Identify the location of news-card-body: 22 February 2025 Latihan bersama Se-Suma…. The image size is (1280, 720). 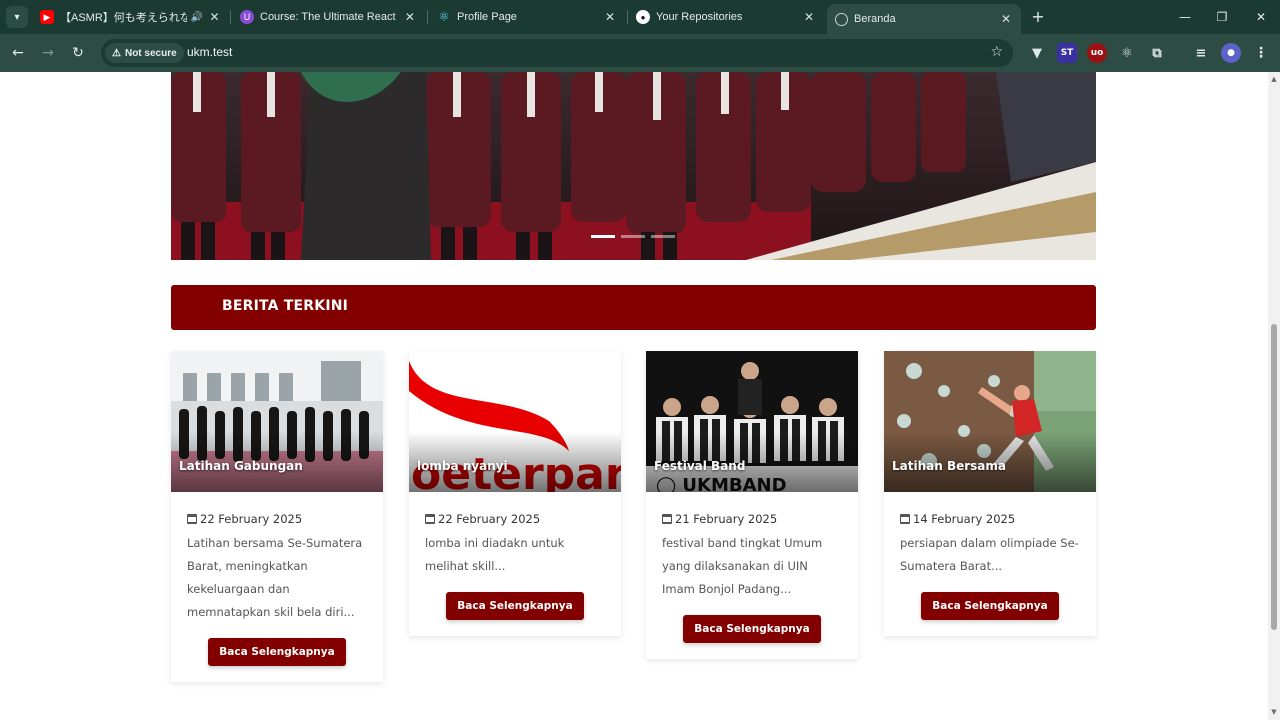
(277, 587).